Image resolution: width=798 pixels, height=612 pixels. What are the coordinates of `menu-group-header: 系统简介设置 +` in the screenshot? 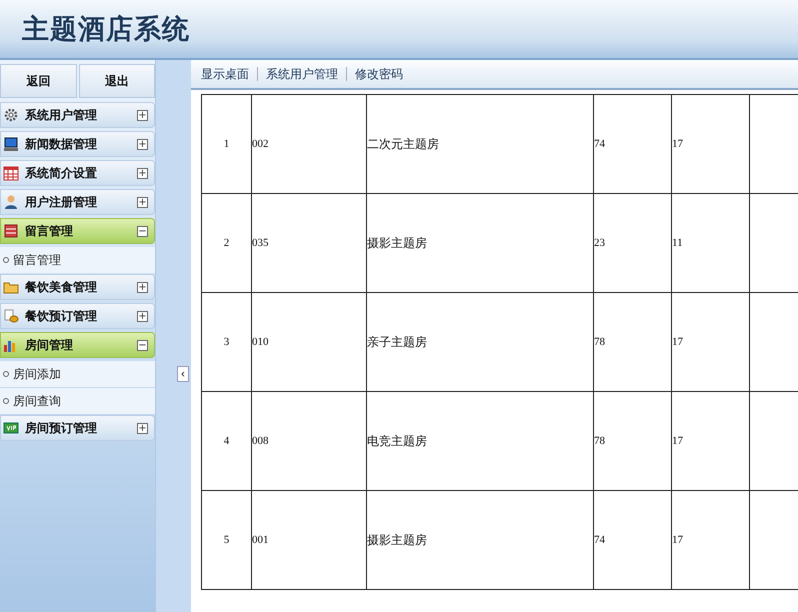 It's located at (77, 173).